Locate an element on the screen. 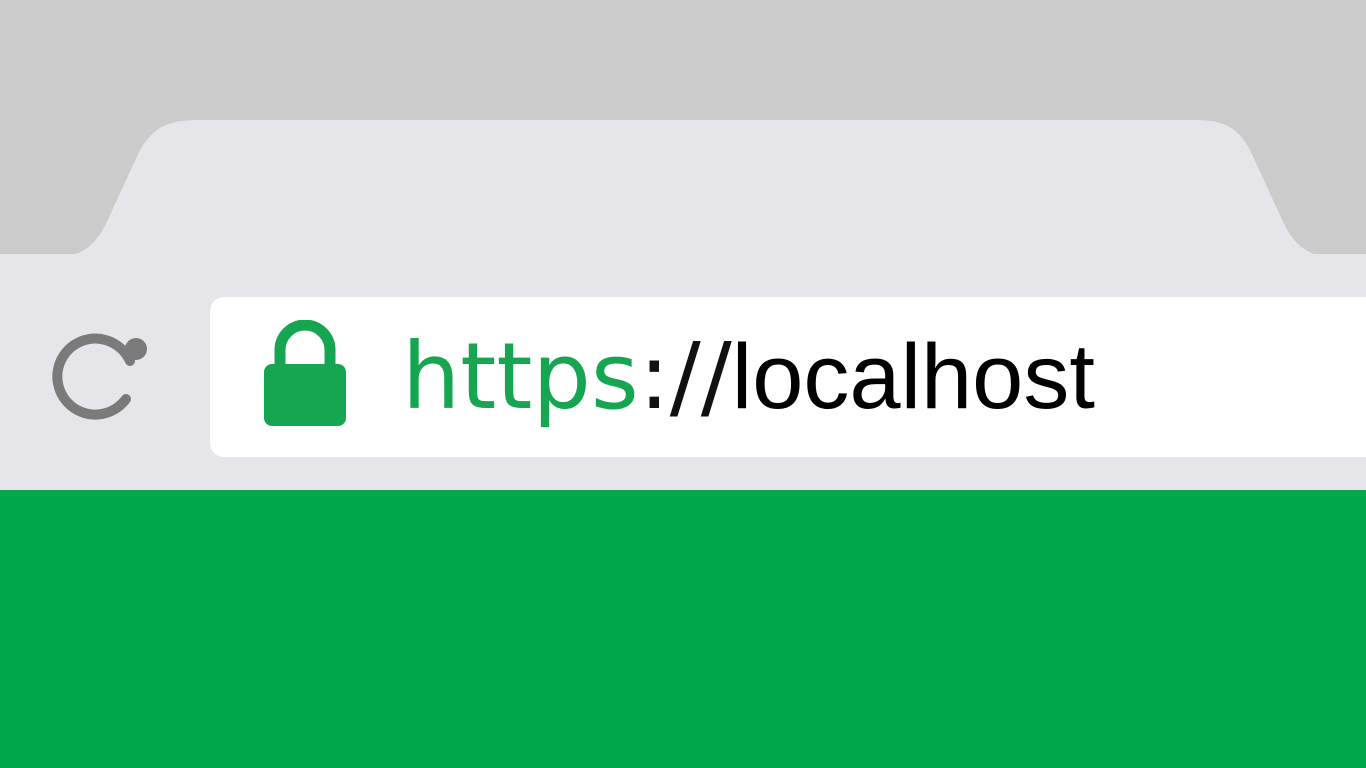  url-scheme: https is located at coordinates (520, 376).